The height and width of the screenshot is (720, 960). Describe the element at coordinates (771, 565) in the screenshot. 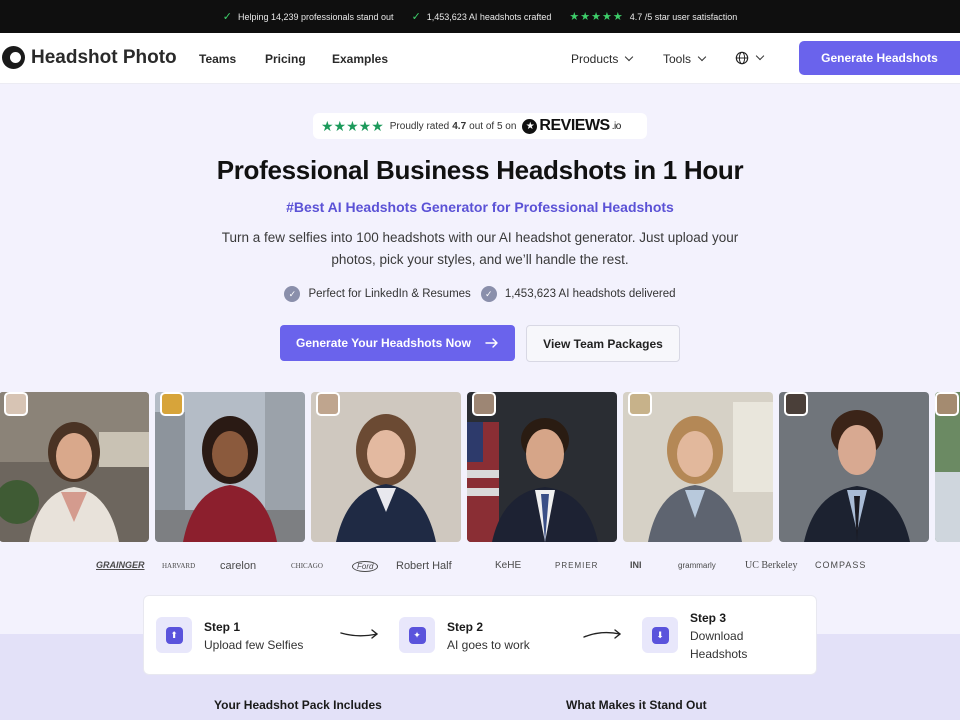

I see `client-logo: UC Berkeley` at that location.